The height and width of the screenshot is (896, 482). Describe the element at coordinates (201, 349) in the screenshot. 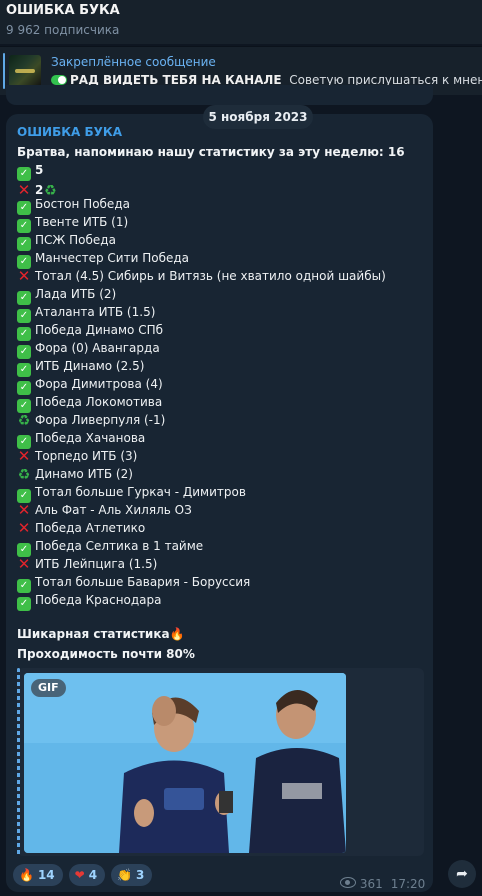

I see `bet-result-item: ✓ Фора (0) Авангарда` at that location.